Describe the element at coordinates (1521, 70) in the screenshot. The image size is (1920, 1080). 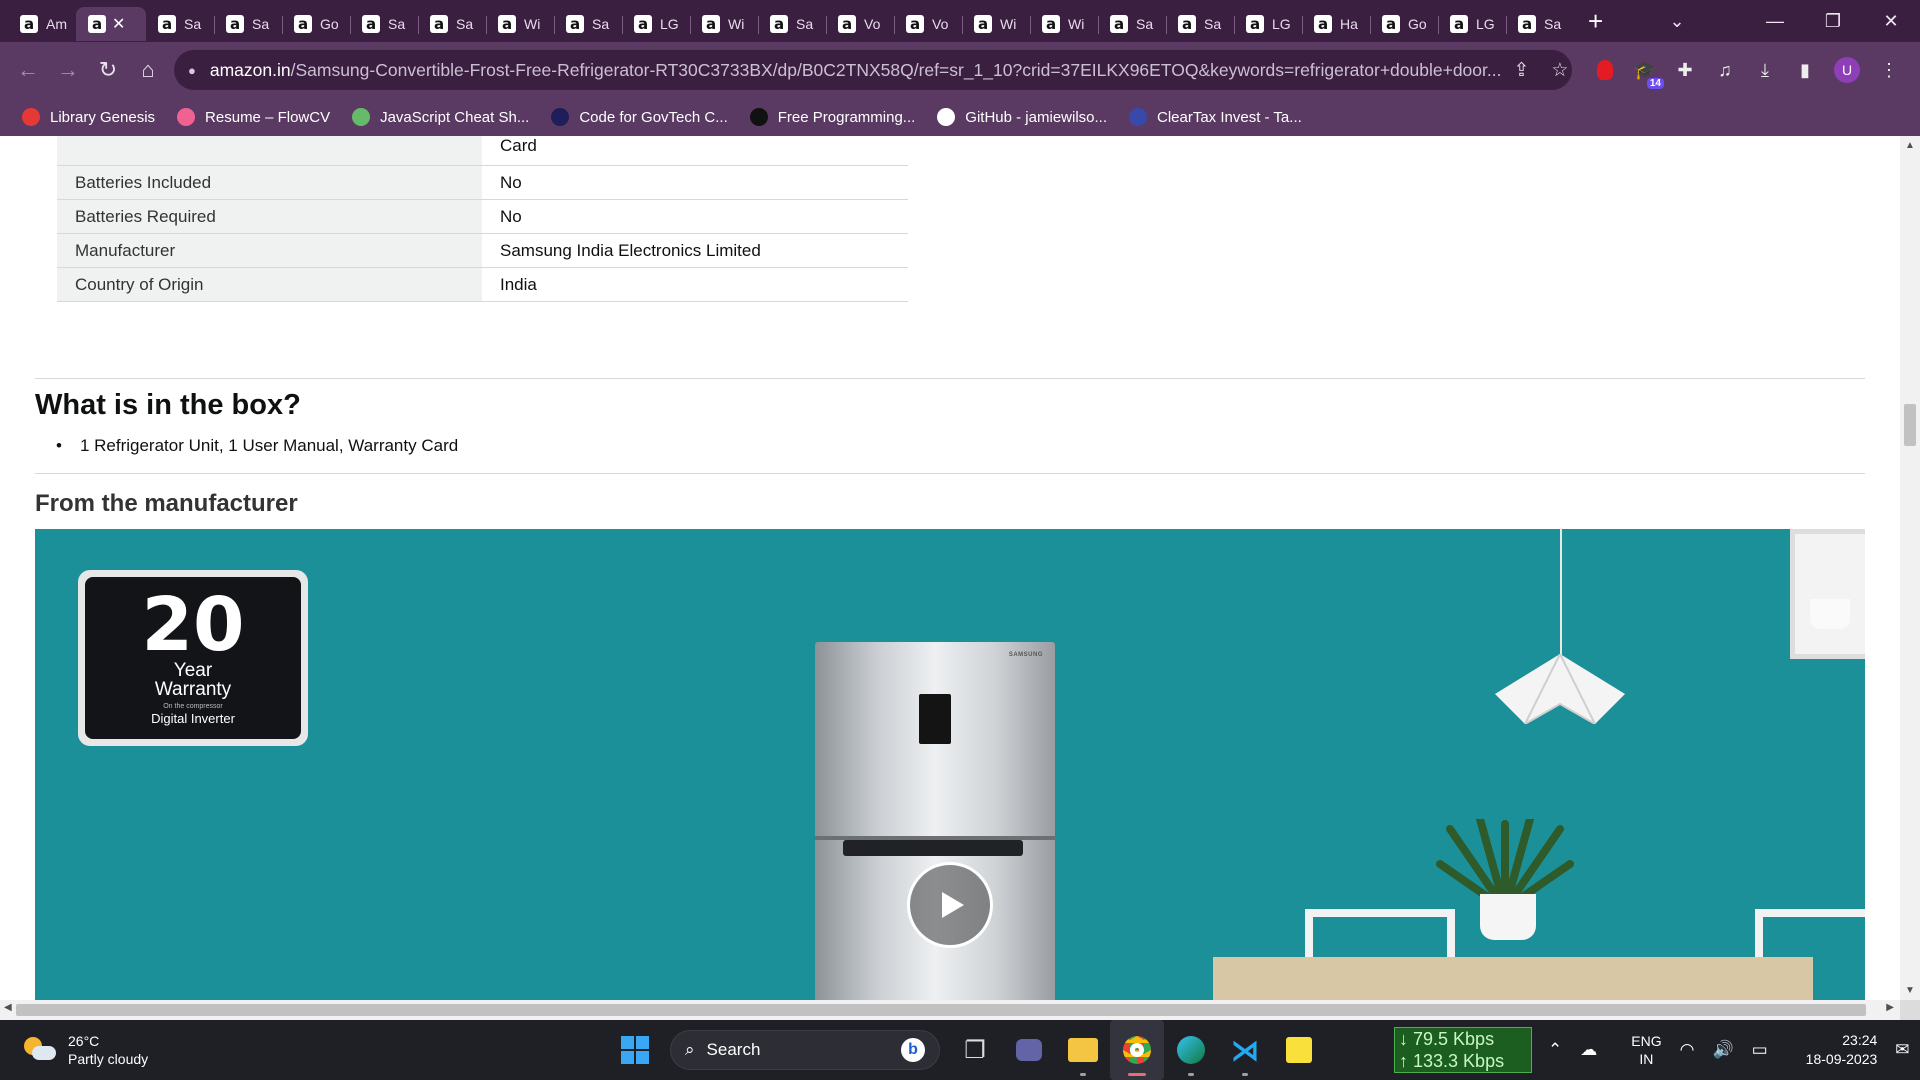
I see `share-icon: ⇪` at that location.